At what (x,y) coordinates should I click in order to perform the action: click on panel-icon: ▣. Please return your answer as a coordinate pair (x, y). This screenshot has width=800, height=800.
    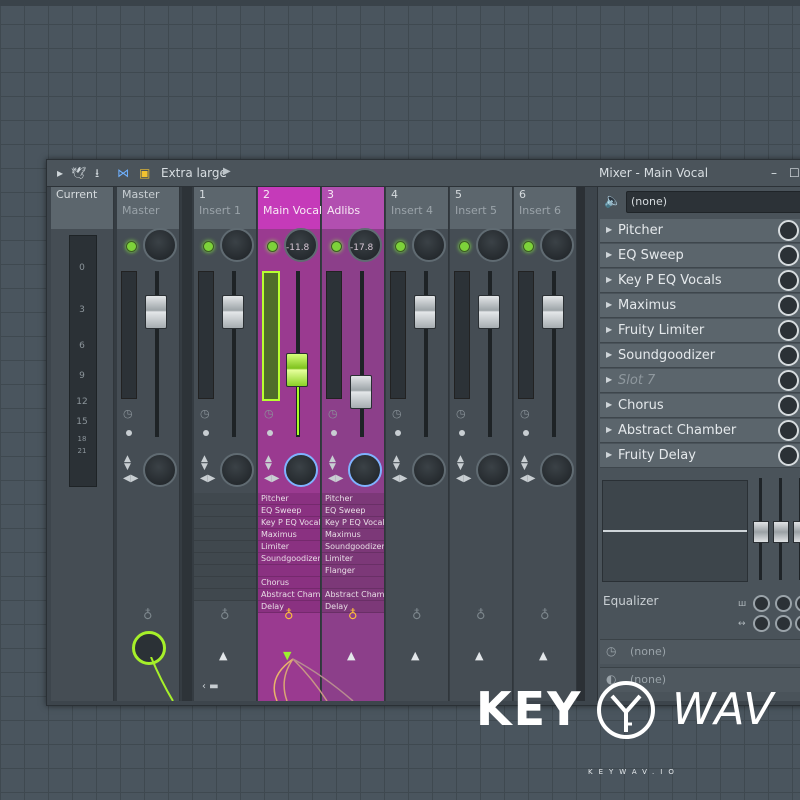
    Looking at the image, I should click on (144, 173).